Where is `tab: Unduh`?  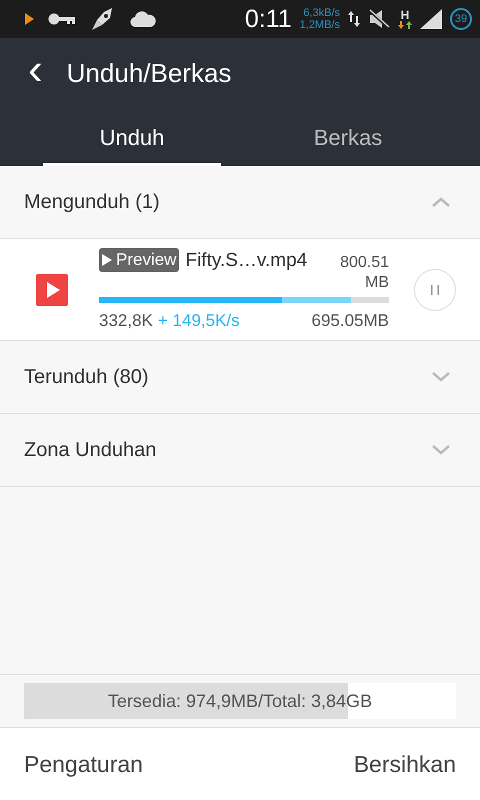 tab: Unduh is located at coordinates (132, 137).